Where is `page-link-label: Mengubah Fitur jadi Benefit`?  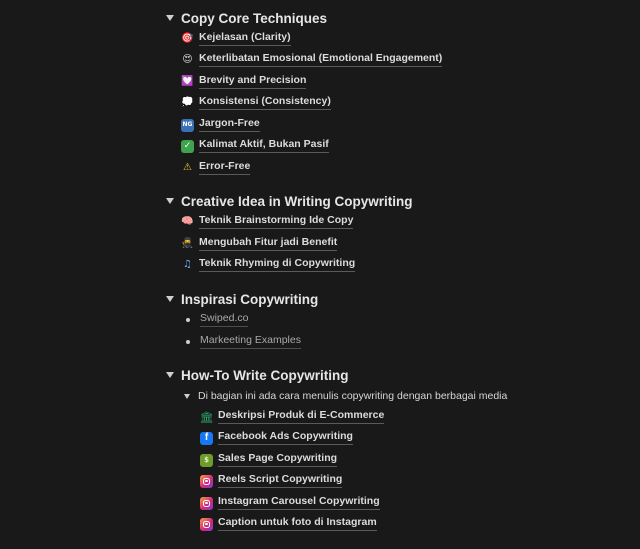
page-link-label: Mengubah Fitur jadi Benefit is located at coordinates (268, 244).